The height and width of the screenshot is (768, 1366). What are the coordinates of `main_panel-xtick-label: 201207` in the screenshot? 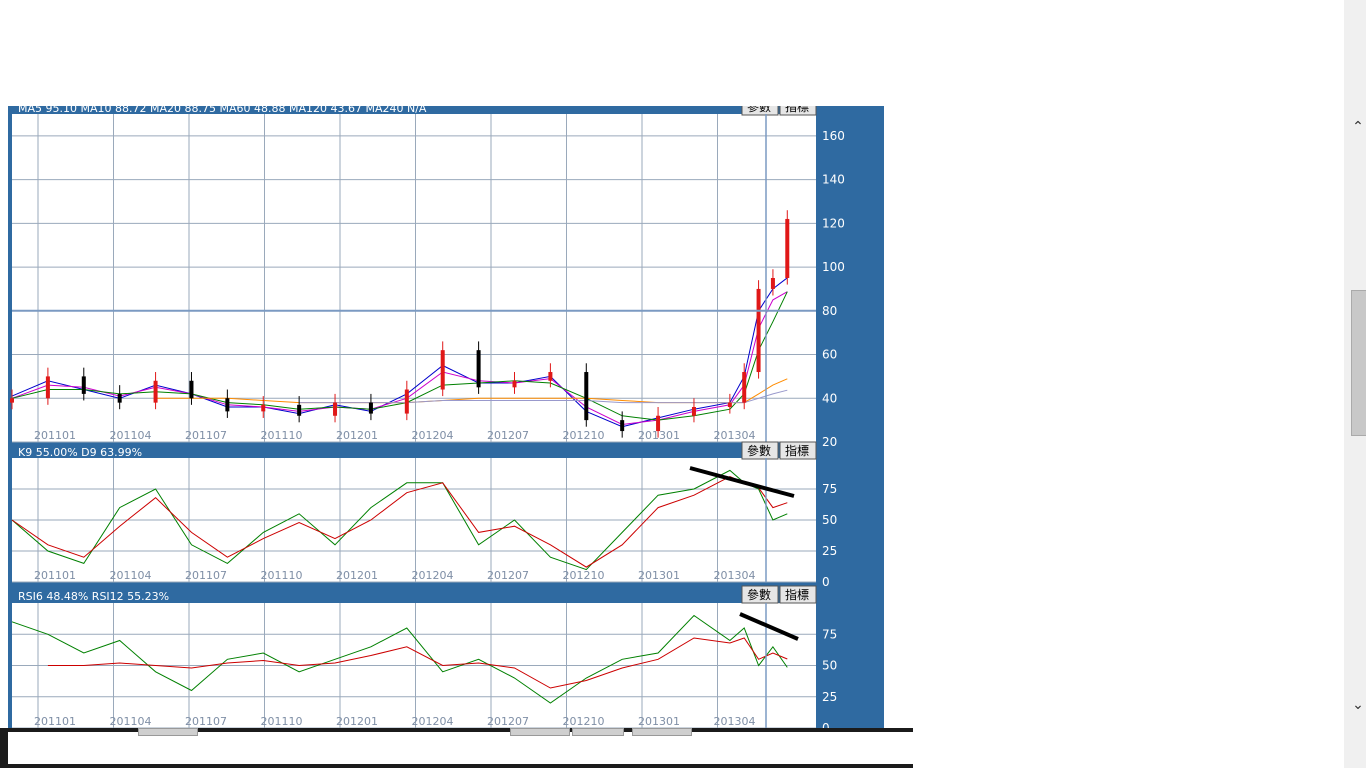 It's located at (508, 435).